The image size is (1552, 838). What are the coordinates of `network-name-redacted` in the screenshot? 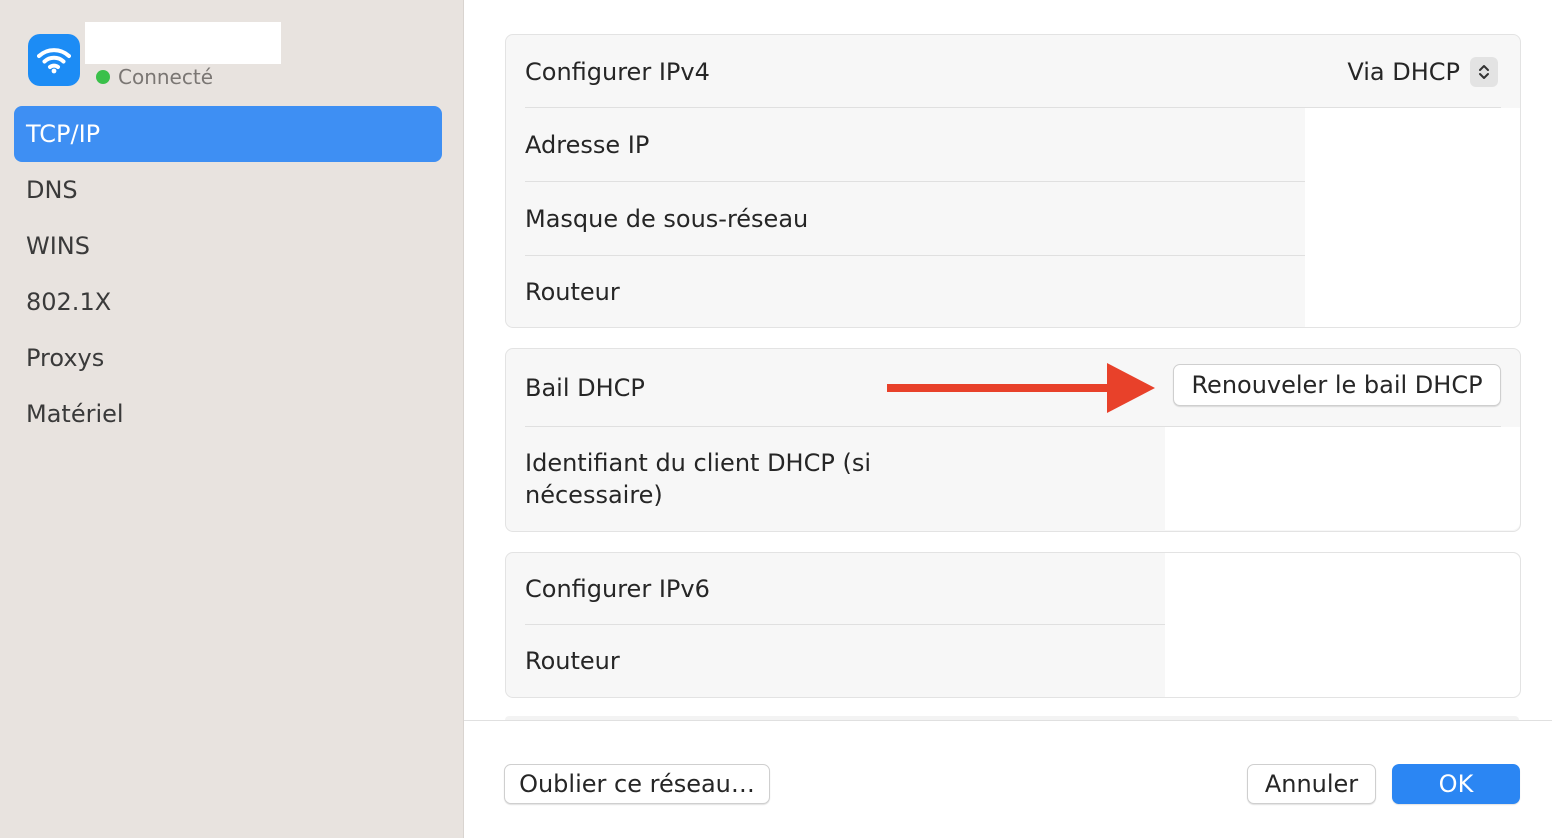 It's located at (183, 43).